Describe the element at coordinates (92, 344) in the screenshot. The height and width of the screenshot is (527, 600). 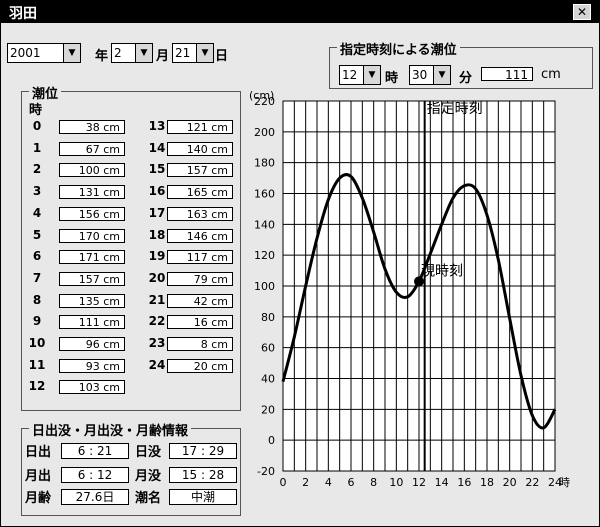
I see `tide-level-field: 96 cm` at that location.